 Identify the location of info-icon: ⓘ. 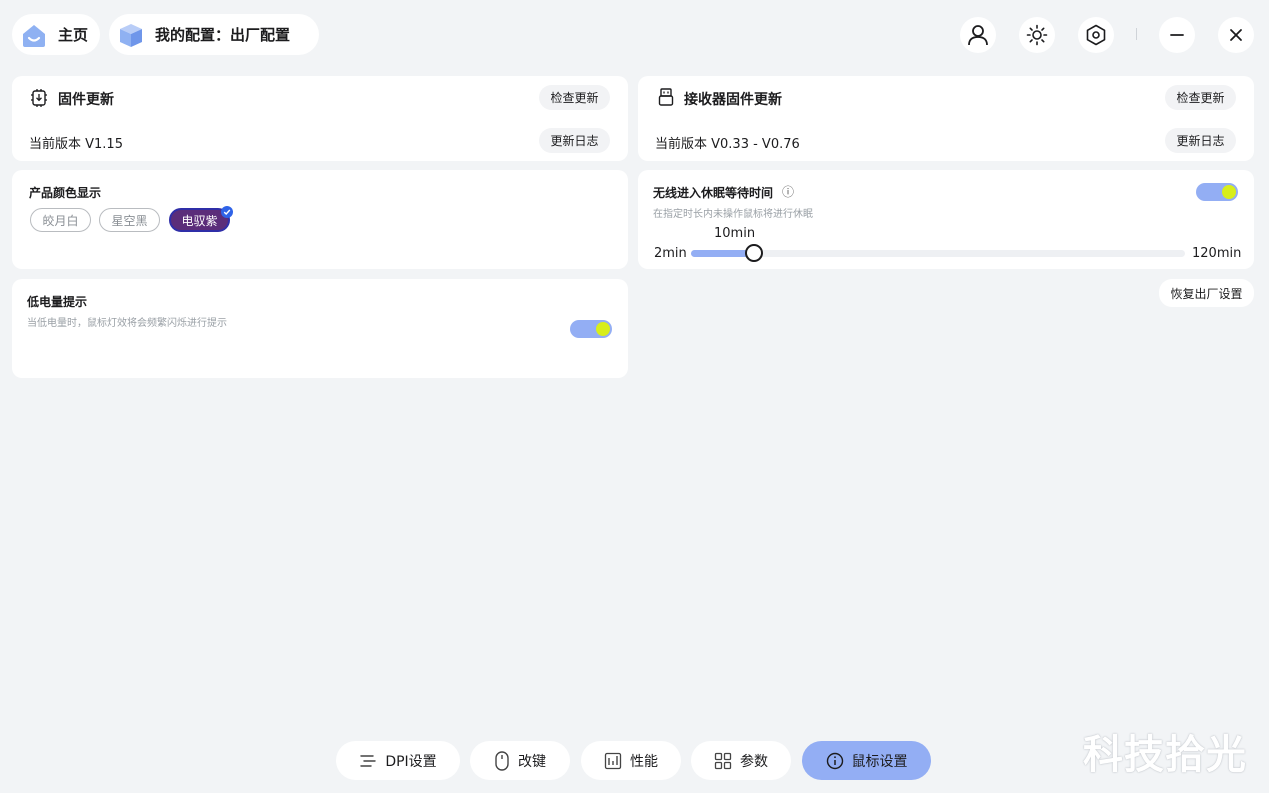
(788, 191).